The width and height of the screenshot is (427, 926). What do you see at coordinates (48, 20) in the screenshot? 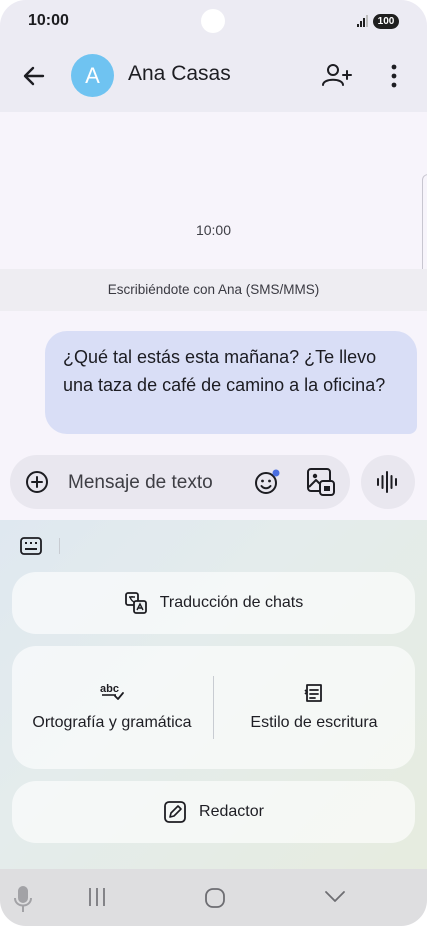
I see `status-time: 10:00` at bounding box center [48, 20].